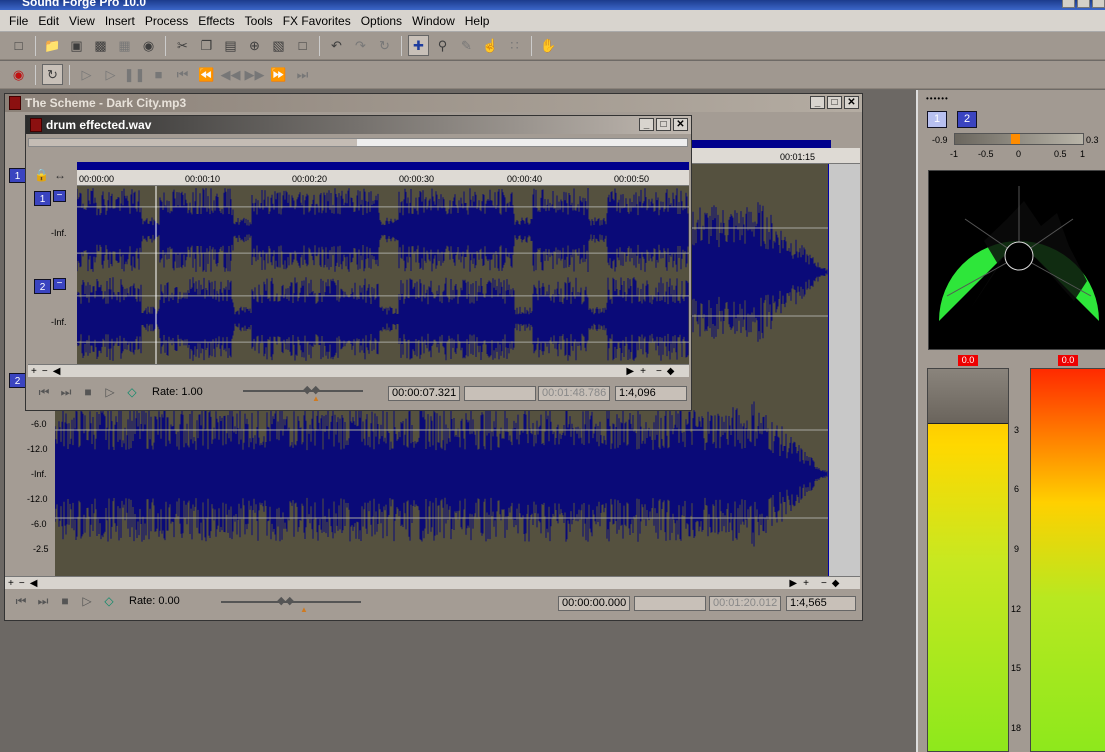 The image size is (1105, 752). What do you see at coordinates (358, 142) in the screenshot?
I see `overview-track` at bounding box center [358, 142].